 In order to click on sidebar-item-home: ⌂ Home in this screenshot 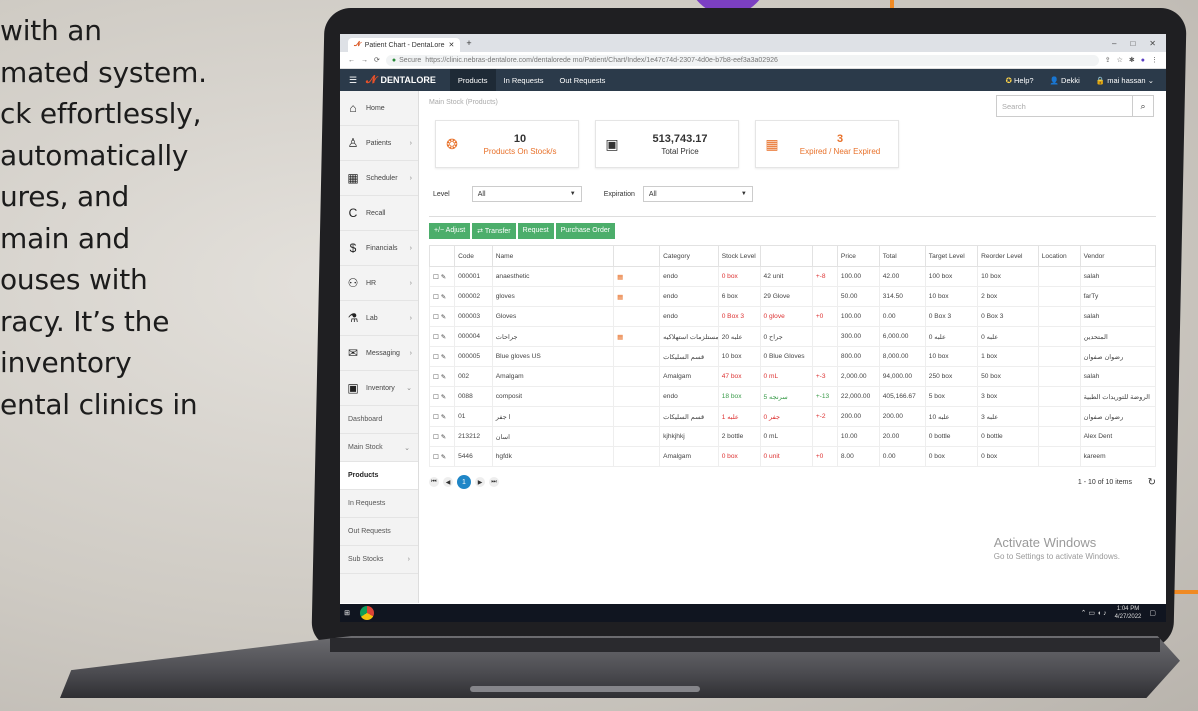, I will do `click(379, 108)`.